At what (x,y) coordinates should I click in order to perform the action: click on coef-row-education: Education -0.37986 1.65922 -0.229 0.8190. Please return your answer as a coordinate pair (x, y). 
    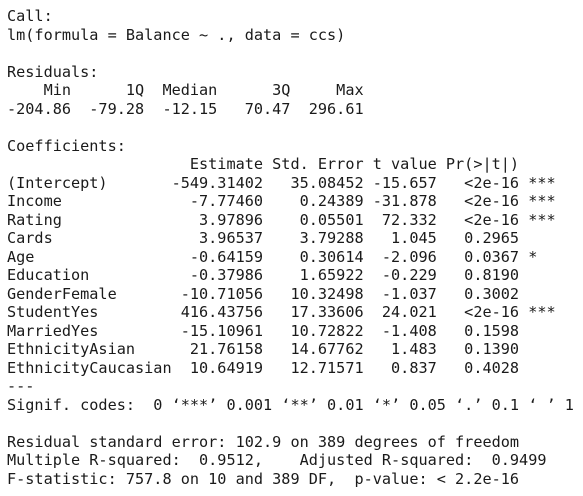
    Looking at the image, I should click on (281, 275).